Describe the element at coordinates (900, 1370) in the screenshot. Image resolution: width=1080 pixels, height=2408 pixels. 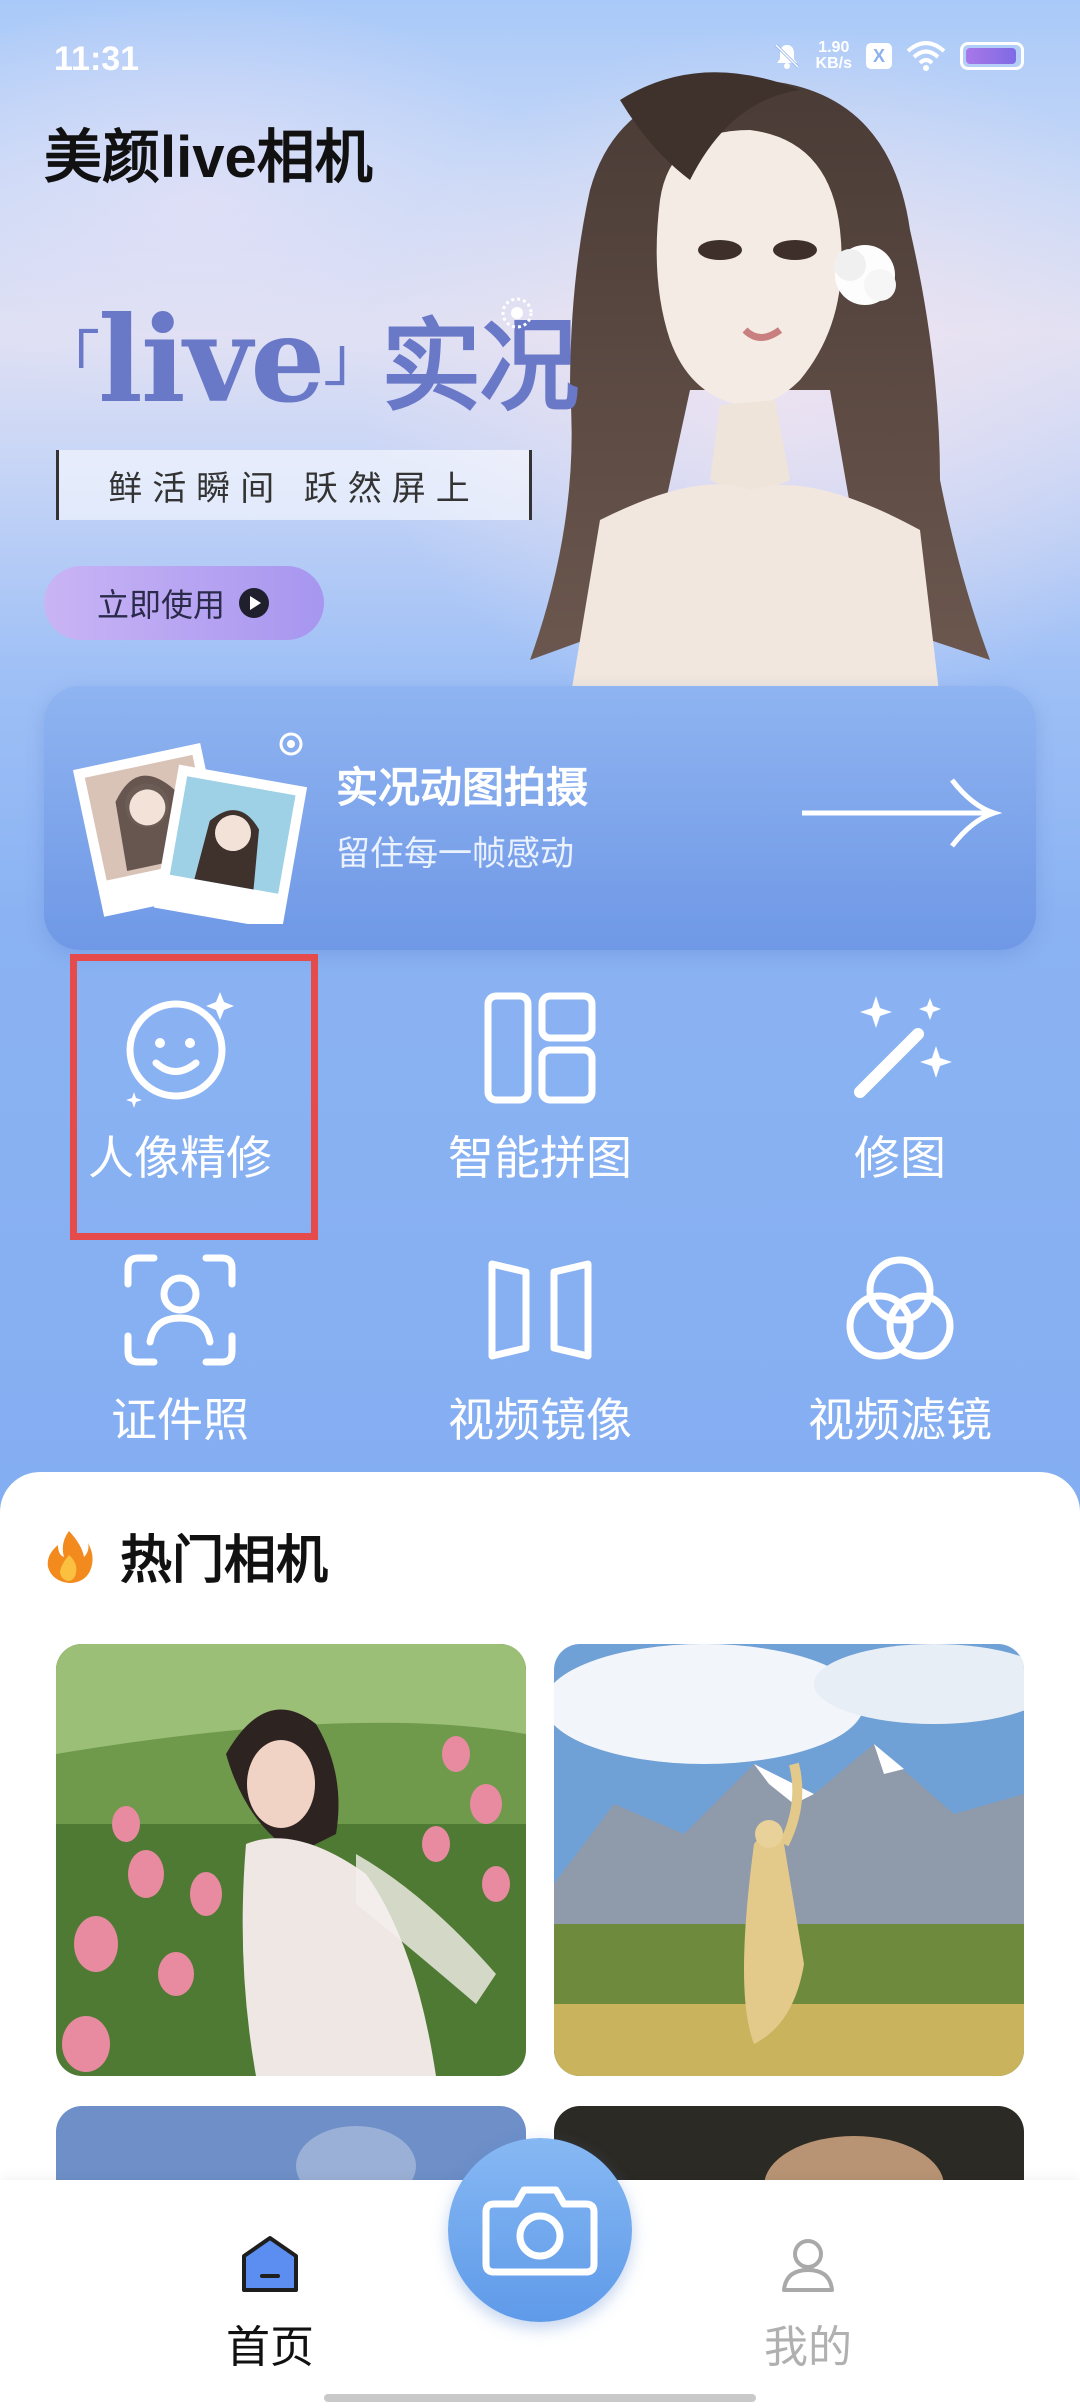
I see `tool-video-filter: 视频滤镜` at that location.